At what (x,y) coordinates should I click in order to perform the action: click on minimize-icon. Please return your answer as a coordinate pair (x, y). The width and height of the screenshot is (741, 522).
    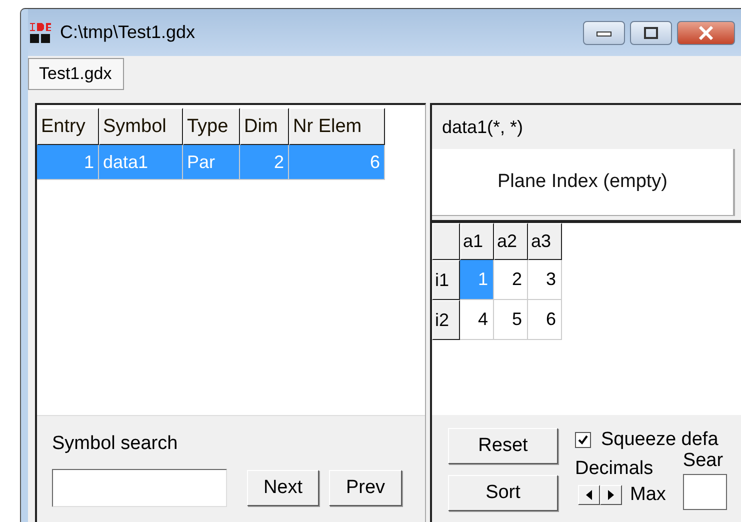
    Looking at the image, I should click on (604, 32).